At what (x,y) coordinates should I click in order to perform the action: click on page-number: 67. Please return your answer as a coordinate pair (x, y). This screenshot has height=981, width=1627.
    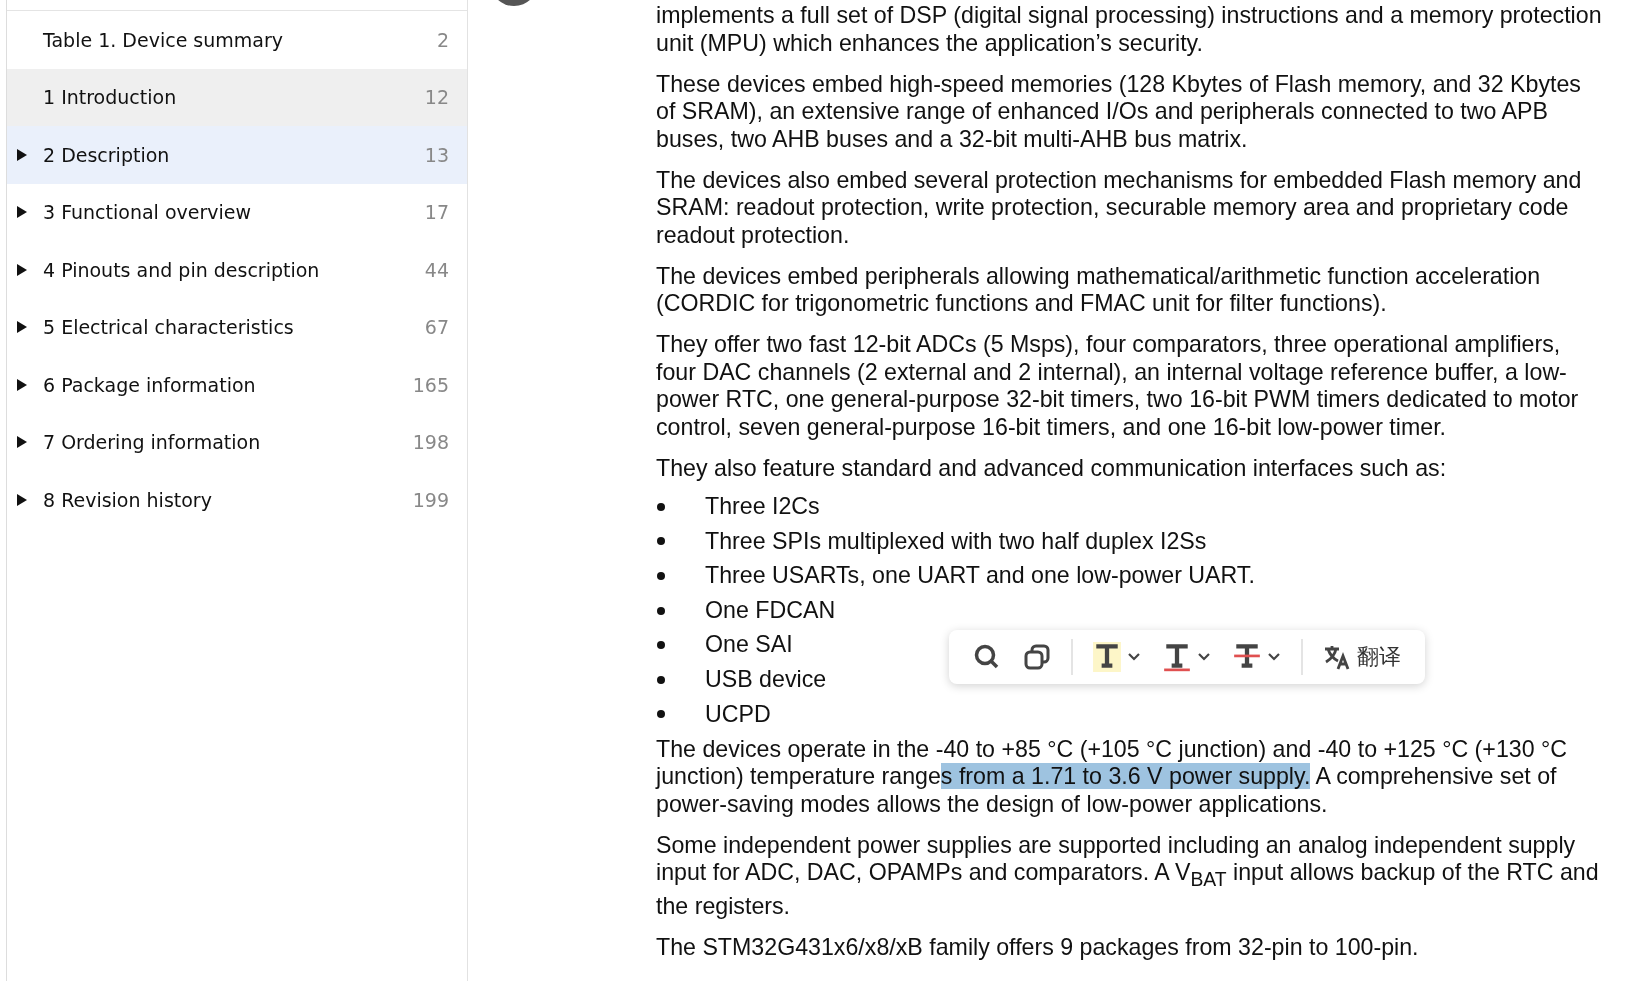
    Looking at the image, I should click on (436, 327).